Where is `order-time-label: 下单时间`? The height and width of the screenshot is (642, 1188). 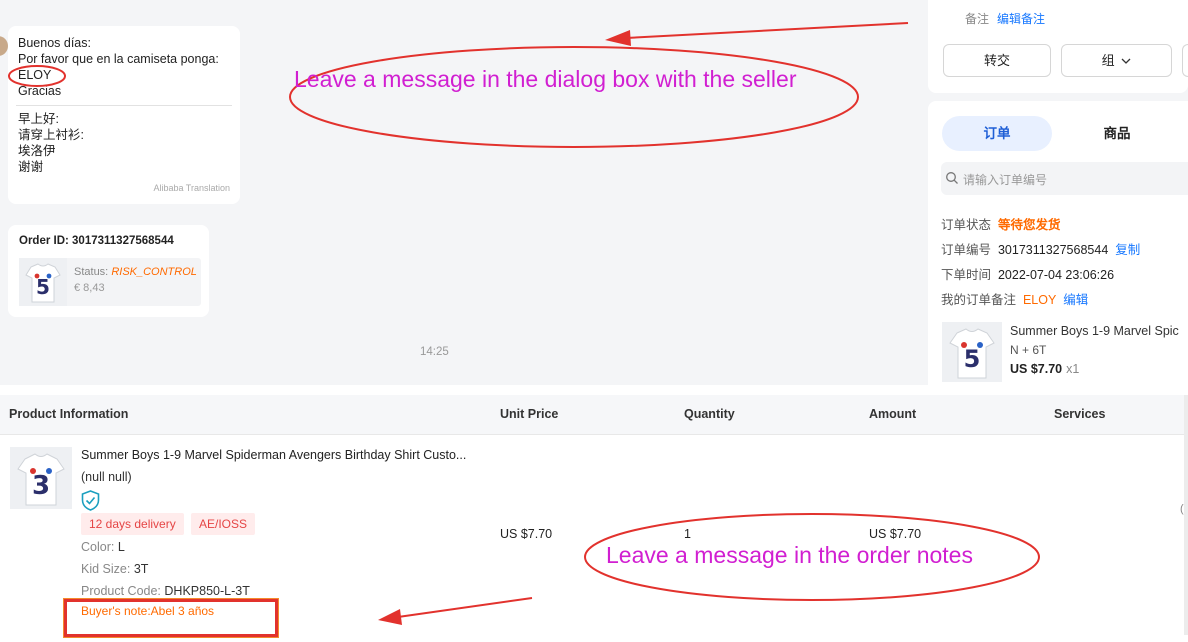
order-time-label: 下单时间 is located at coordinates (966, 275).